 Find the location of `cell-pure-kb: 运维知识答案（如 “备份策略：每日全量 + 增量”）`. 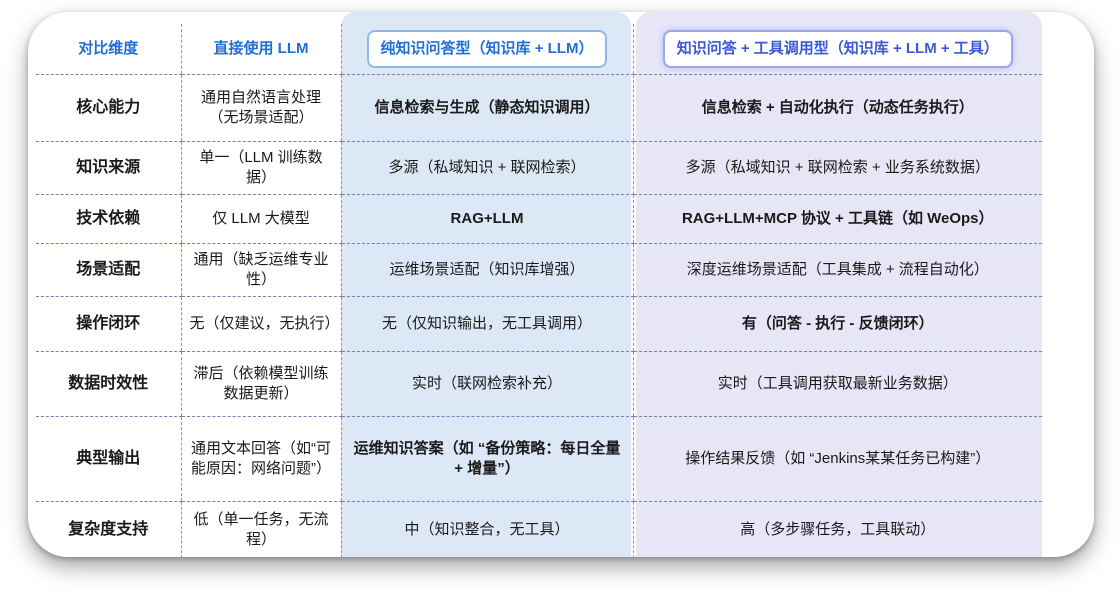

cell-pure-kb: 运维知识答案（如 “备份策略：每日全量 + 增量”） is located at coordinates (486, 459).